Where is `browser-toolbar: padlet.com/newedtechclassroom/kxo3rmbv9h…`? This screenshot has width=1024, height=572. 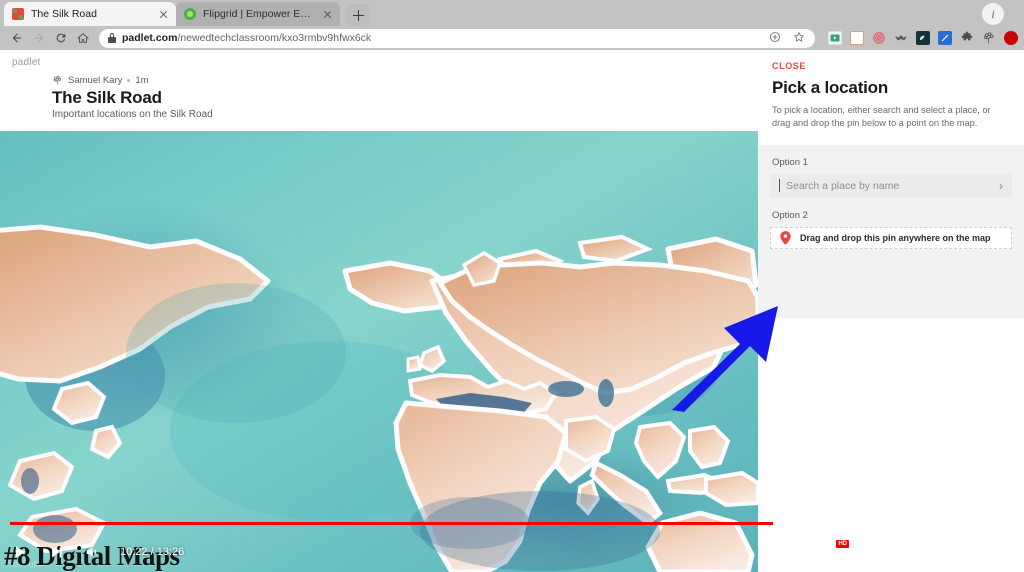 browser-toolbar: padlet.com/newedtechclassroom/kxo3rmbv9h… is located at coordinates (512, 38).